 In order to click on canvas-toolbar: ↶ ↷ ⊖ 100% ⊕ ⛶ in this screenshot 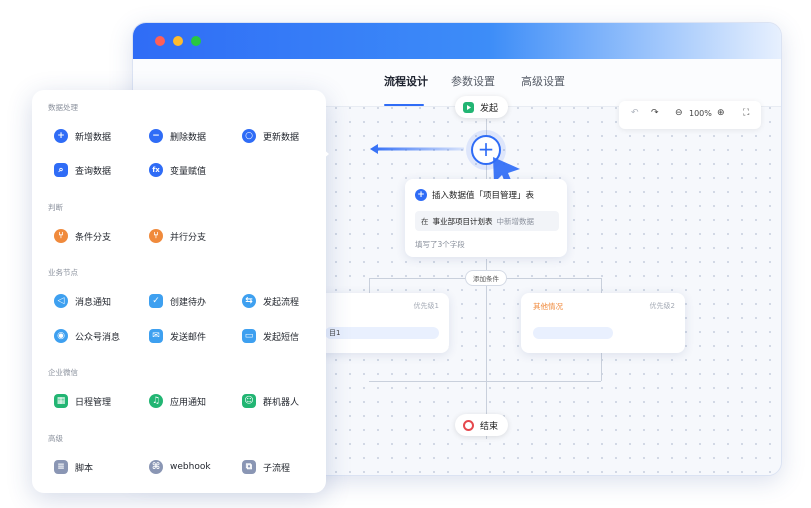, I will do `click(690, 115)`.